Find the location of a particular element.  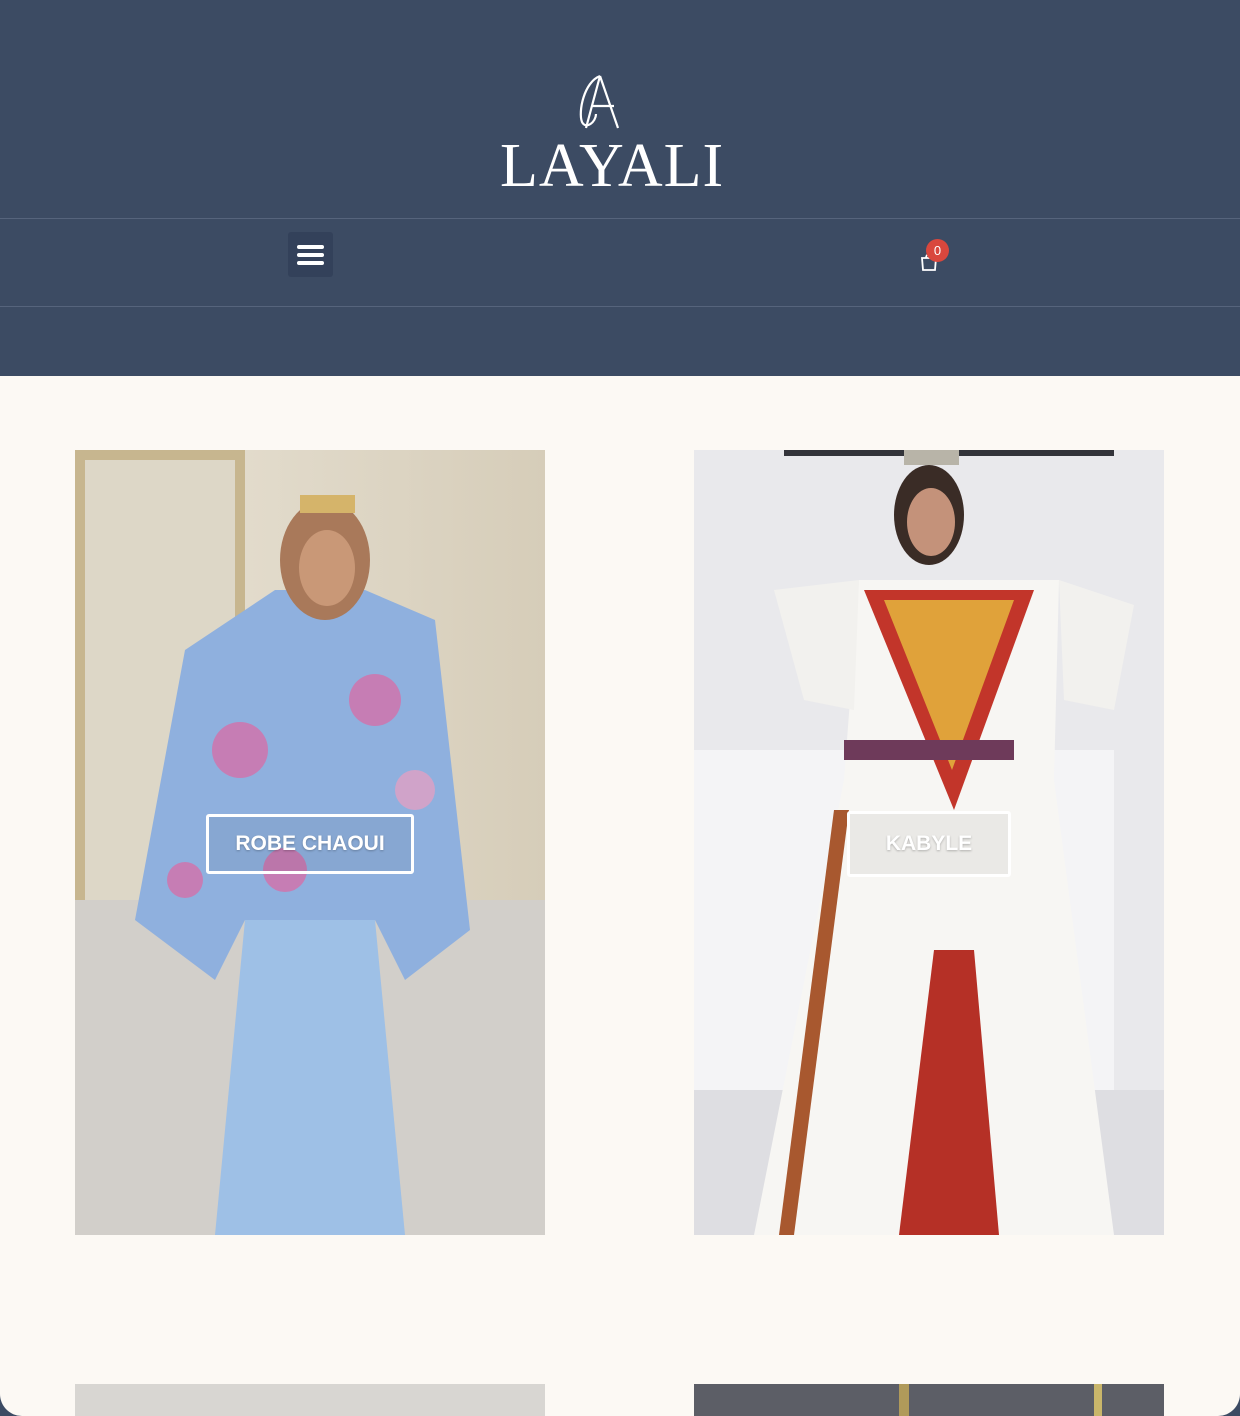

menu-toggle-button is located at coordinates (310, 254).